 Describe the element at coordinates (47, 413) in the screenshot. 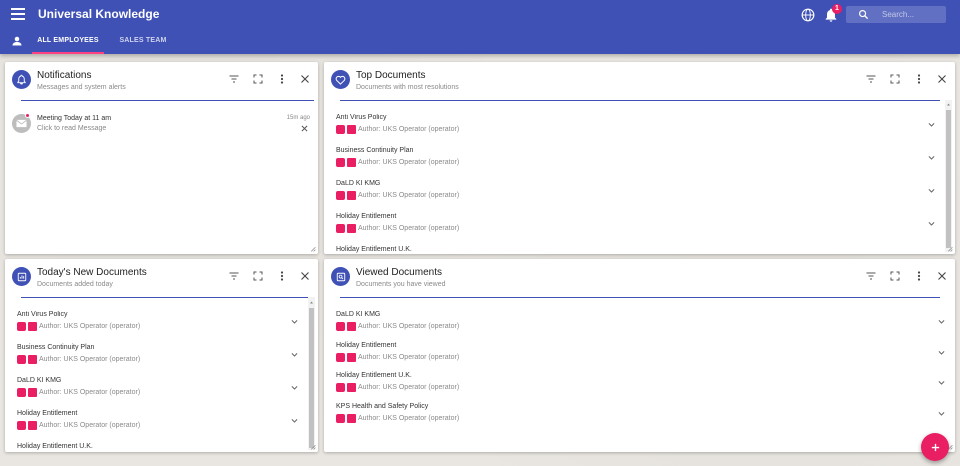

I see `document-title: Holiday Entitlement` at that location.